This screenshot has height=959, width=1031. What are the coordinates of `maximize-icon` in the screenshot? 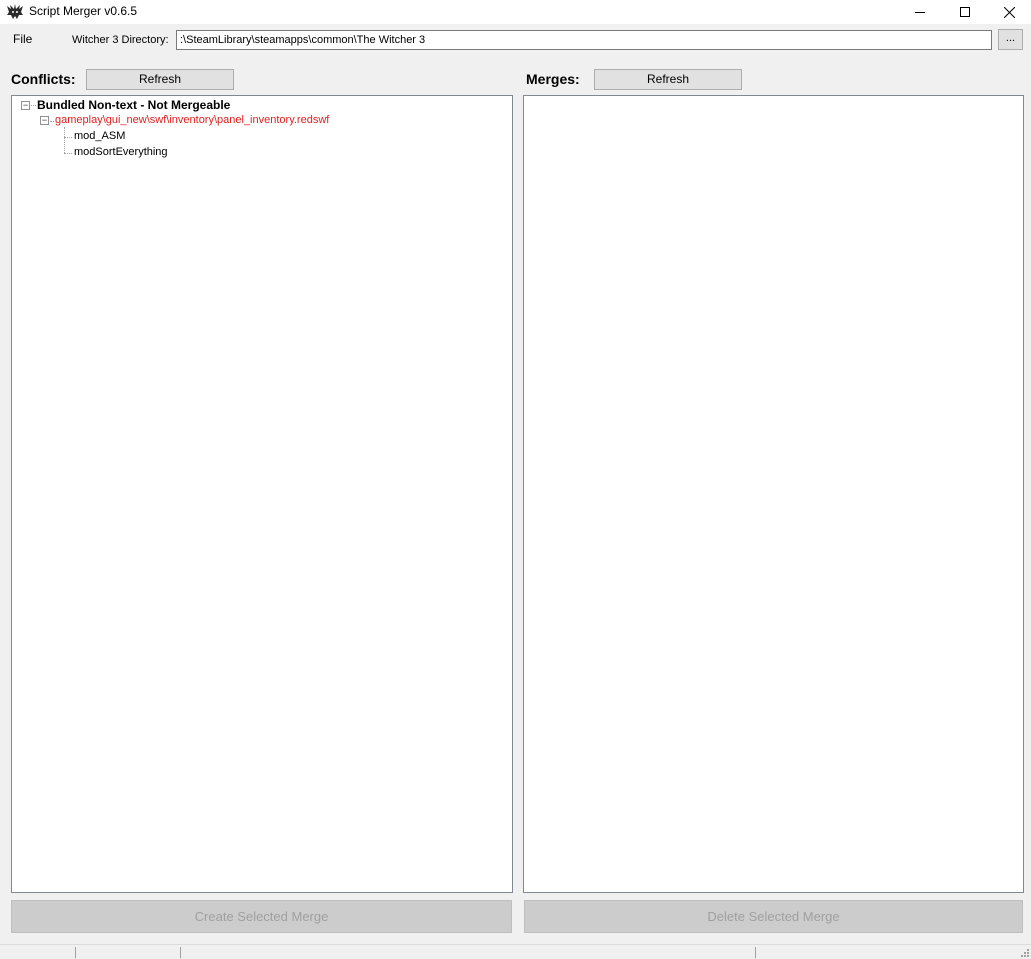 It's located at (964, 12).